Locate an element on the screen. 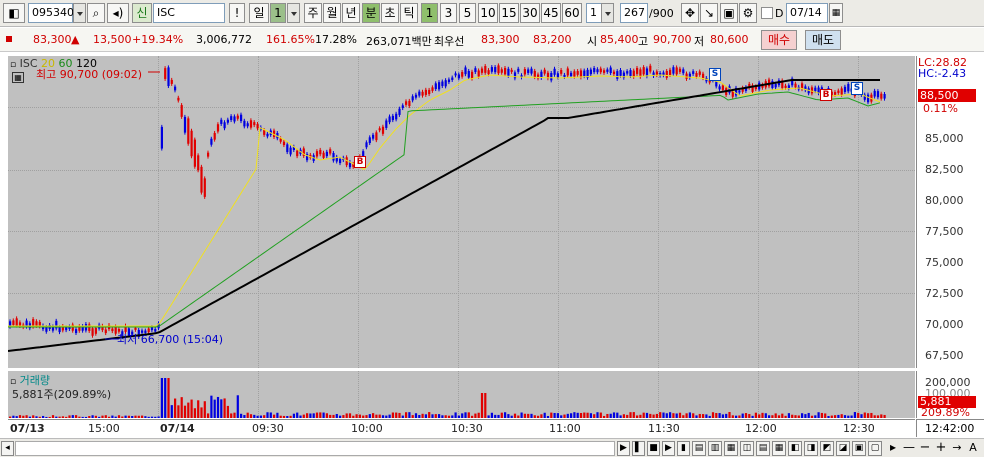 The image size is (984, 457). volume-chart: ▫ 거래량 5,881주(209.89%) is located at coordinates (461, 394).